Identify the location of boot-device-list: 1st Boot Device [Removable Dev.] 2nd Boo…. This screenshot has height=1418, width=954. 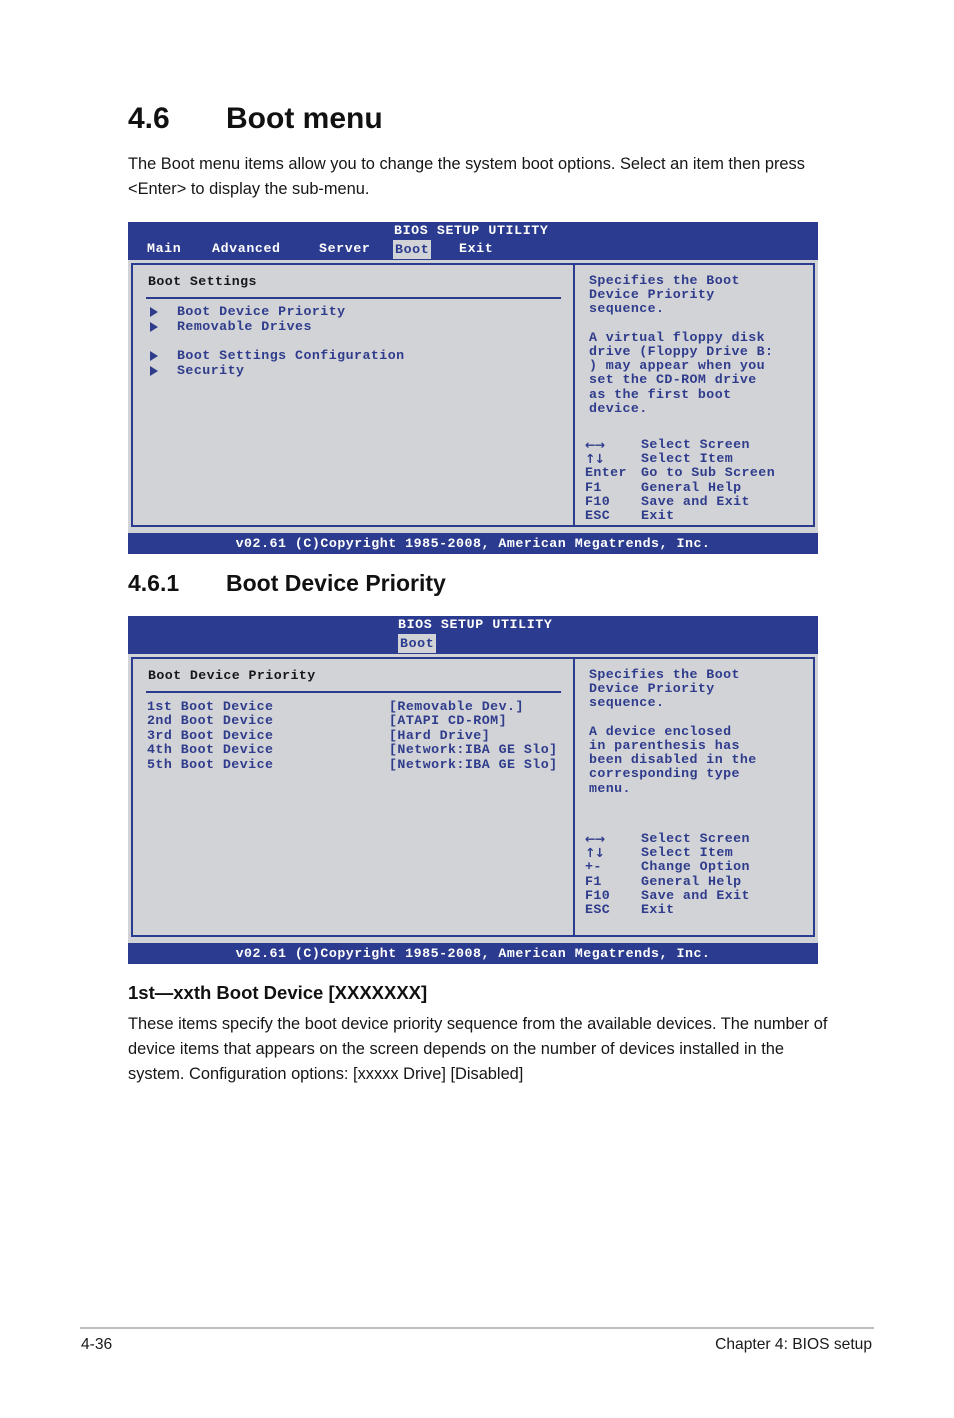
(353, 735).